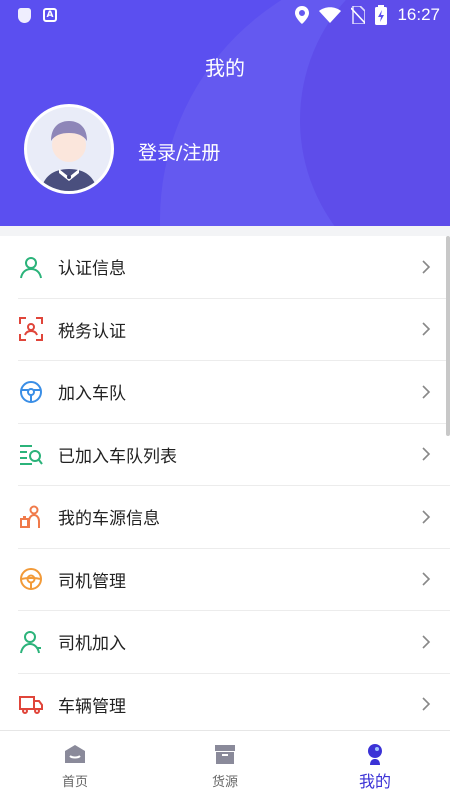 Image resolution: width=450 pixels, height=800 pixels. What do you see at coordinates (234, 330) in the screenshot?
I see `menu-item-tax-verification: 税务认证` at bounding box center [234, 330].